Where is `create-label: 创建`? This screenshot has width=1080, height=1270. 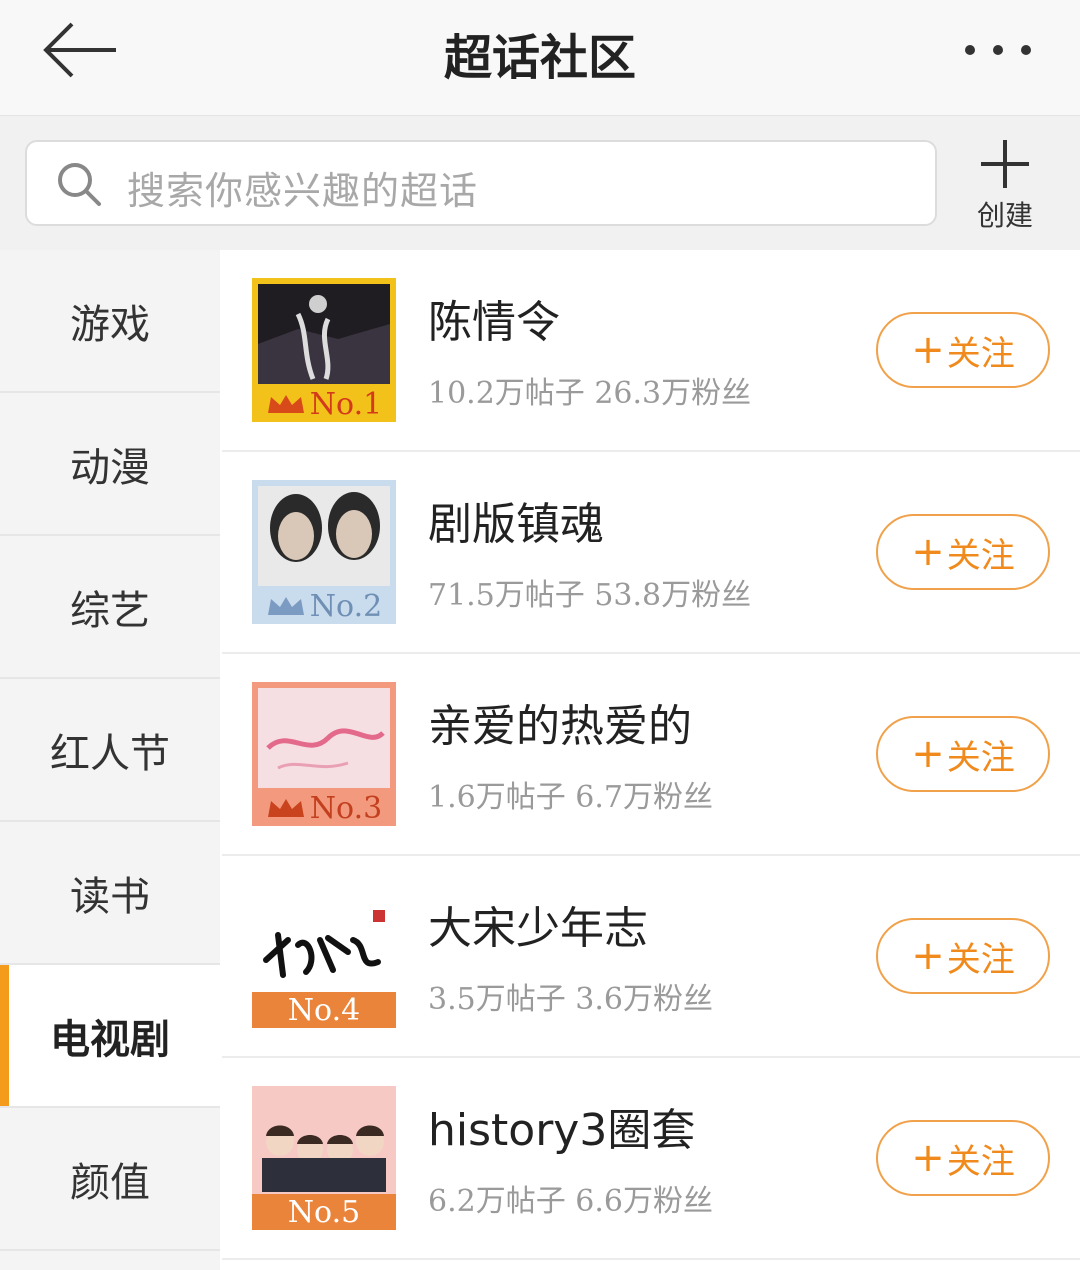 create-label: 创建 is located at coordinates (1004, 215).